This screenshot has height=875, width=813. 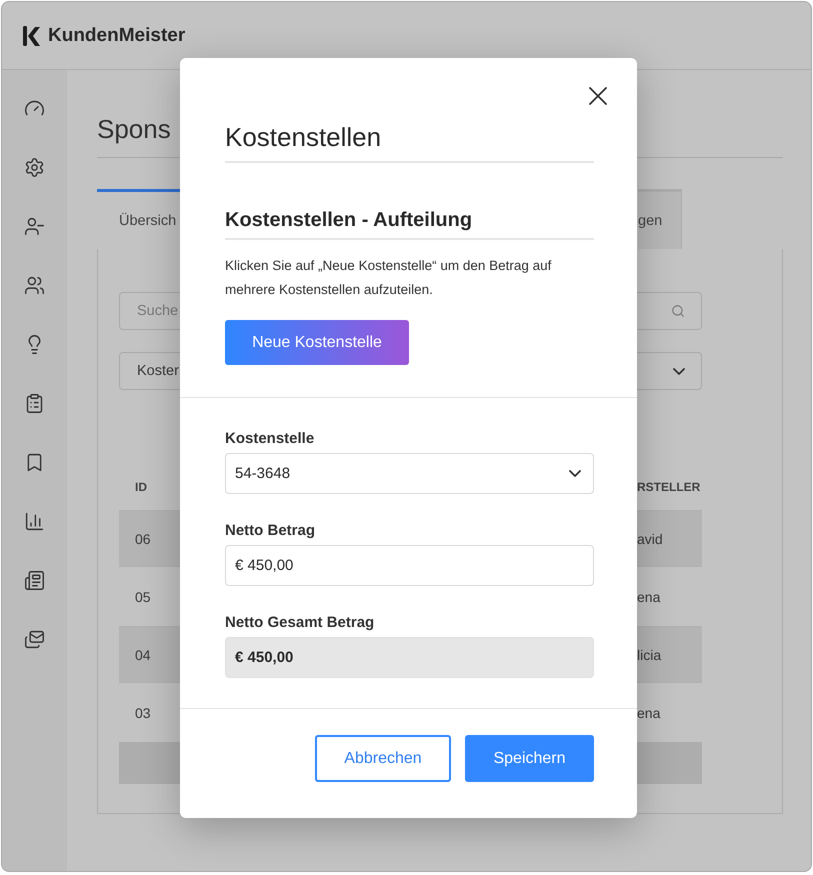 I want to click on field-label: Kostenstelle, so click(x=270, y=438).